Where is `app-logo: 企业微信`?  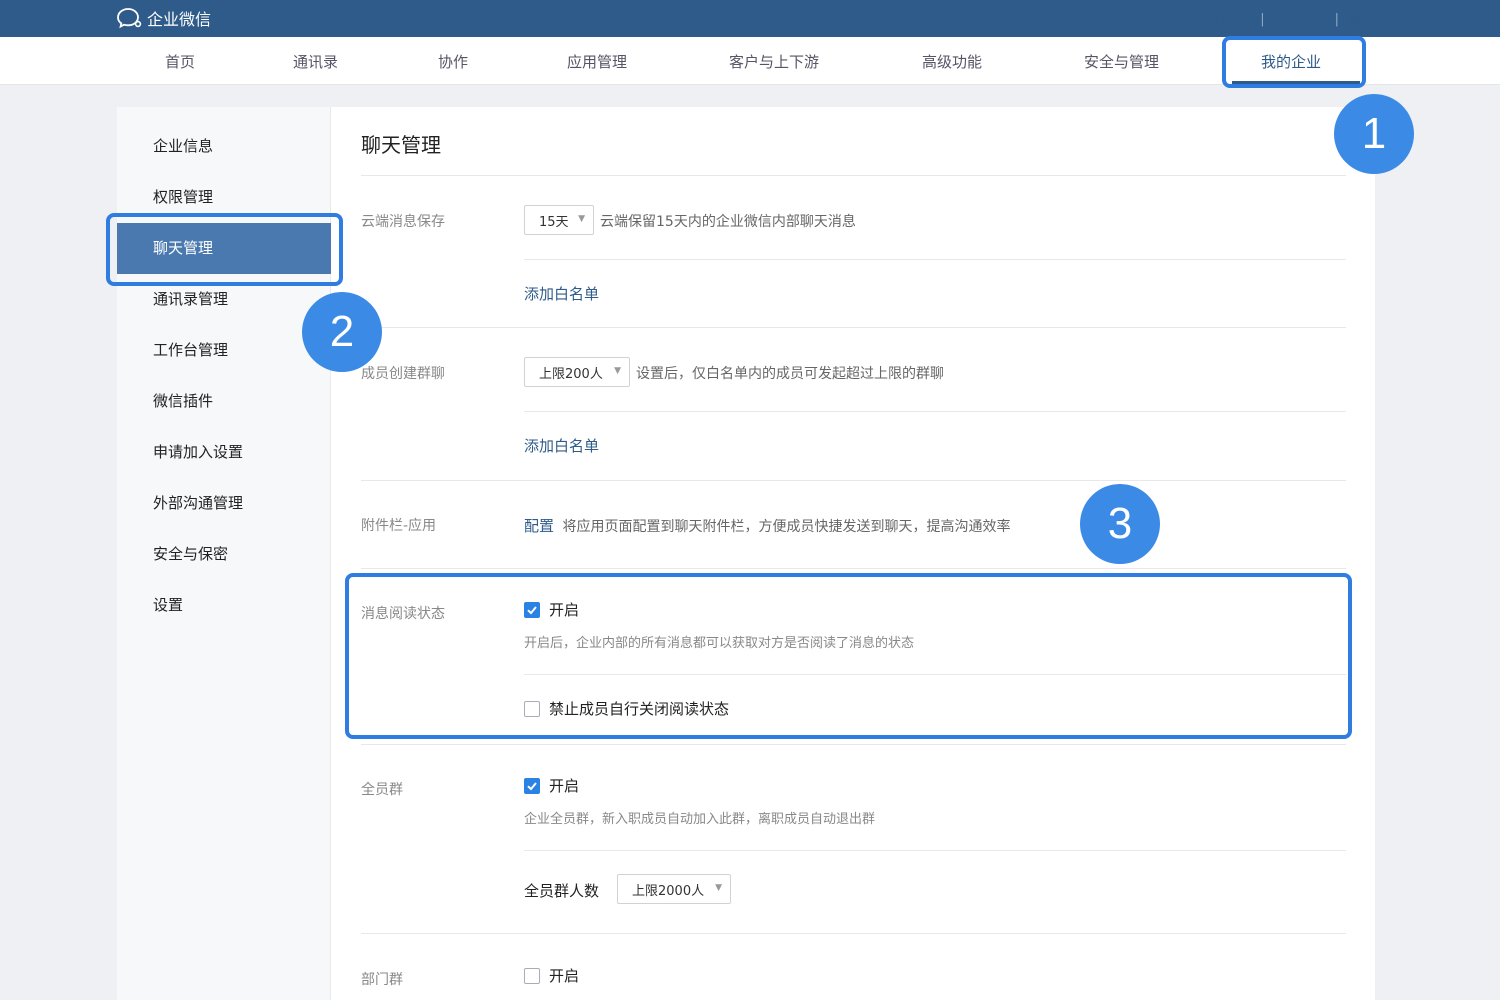
app-logo: 企业微信 is located at coordinates (164, 18).